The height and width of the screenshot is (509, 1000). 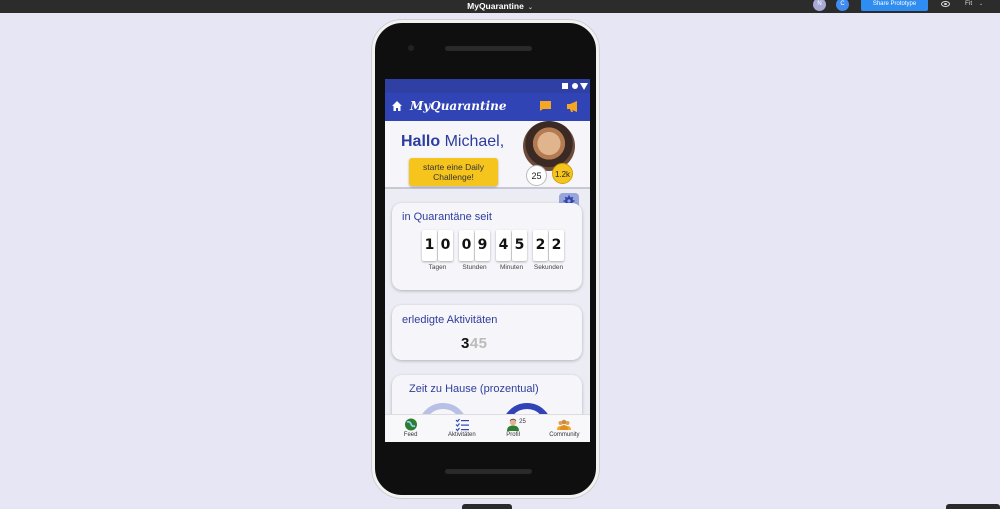 I want to click on camera-icon, so click(x=411, y=48).